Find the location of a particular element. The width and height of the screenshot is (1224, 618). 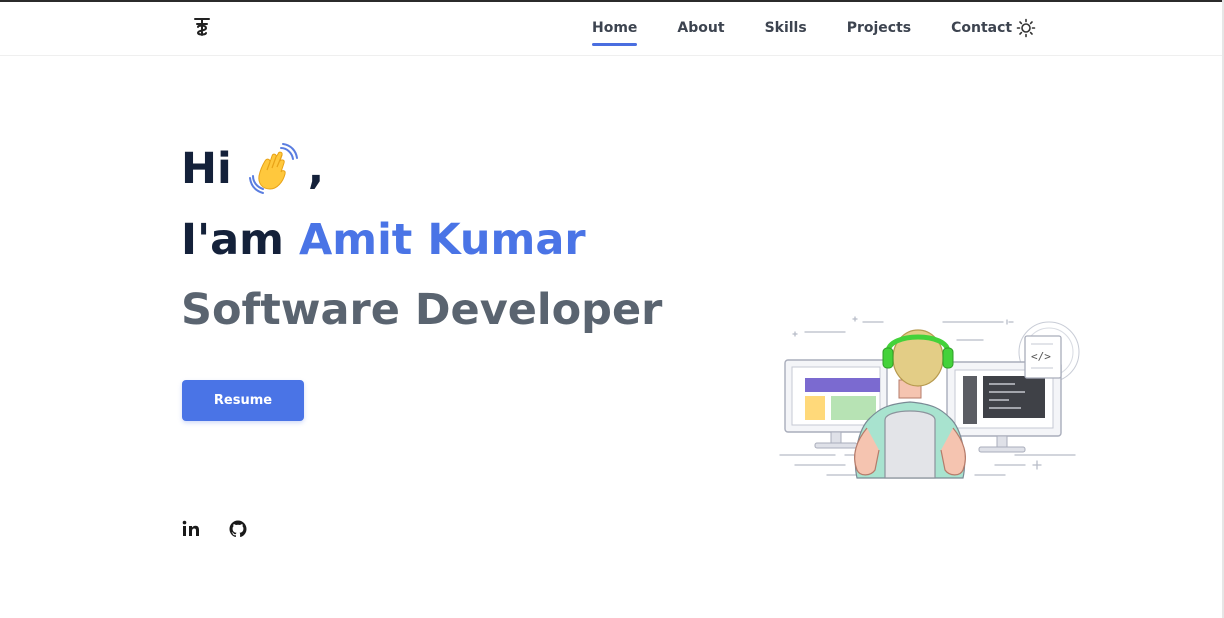

navbar: Home About Skills Projects Contact is located at coordinates (611, 29).